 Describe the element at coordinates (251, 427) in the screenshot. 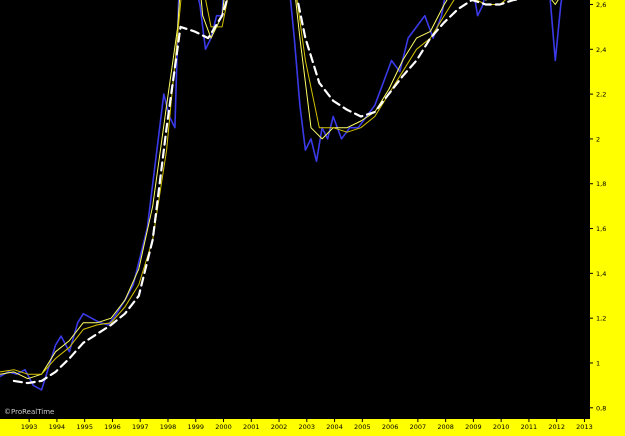

I see `x-tick-label: 2001` at that location.